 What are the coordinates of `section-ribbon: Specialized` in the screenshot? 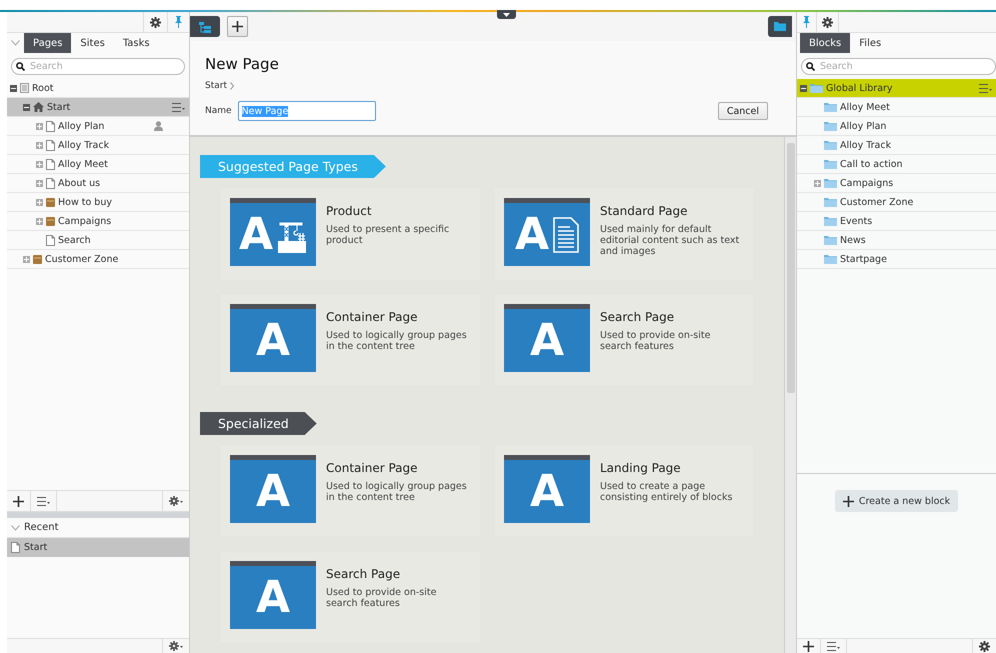 It's located at (258, 423).